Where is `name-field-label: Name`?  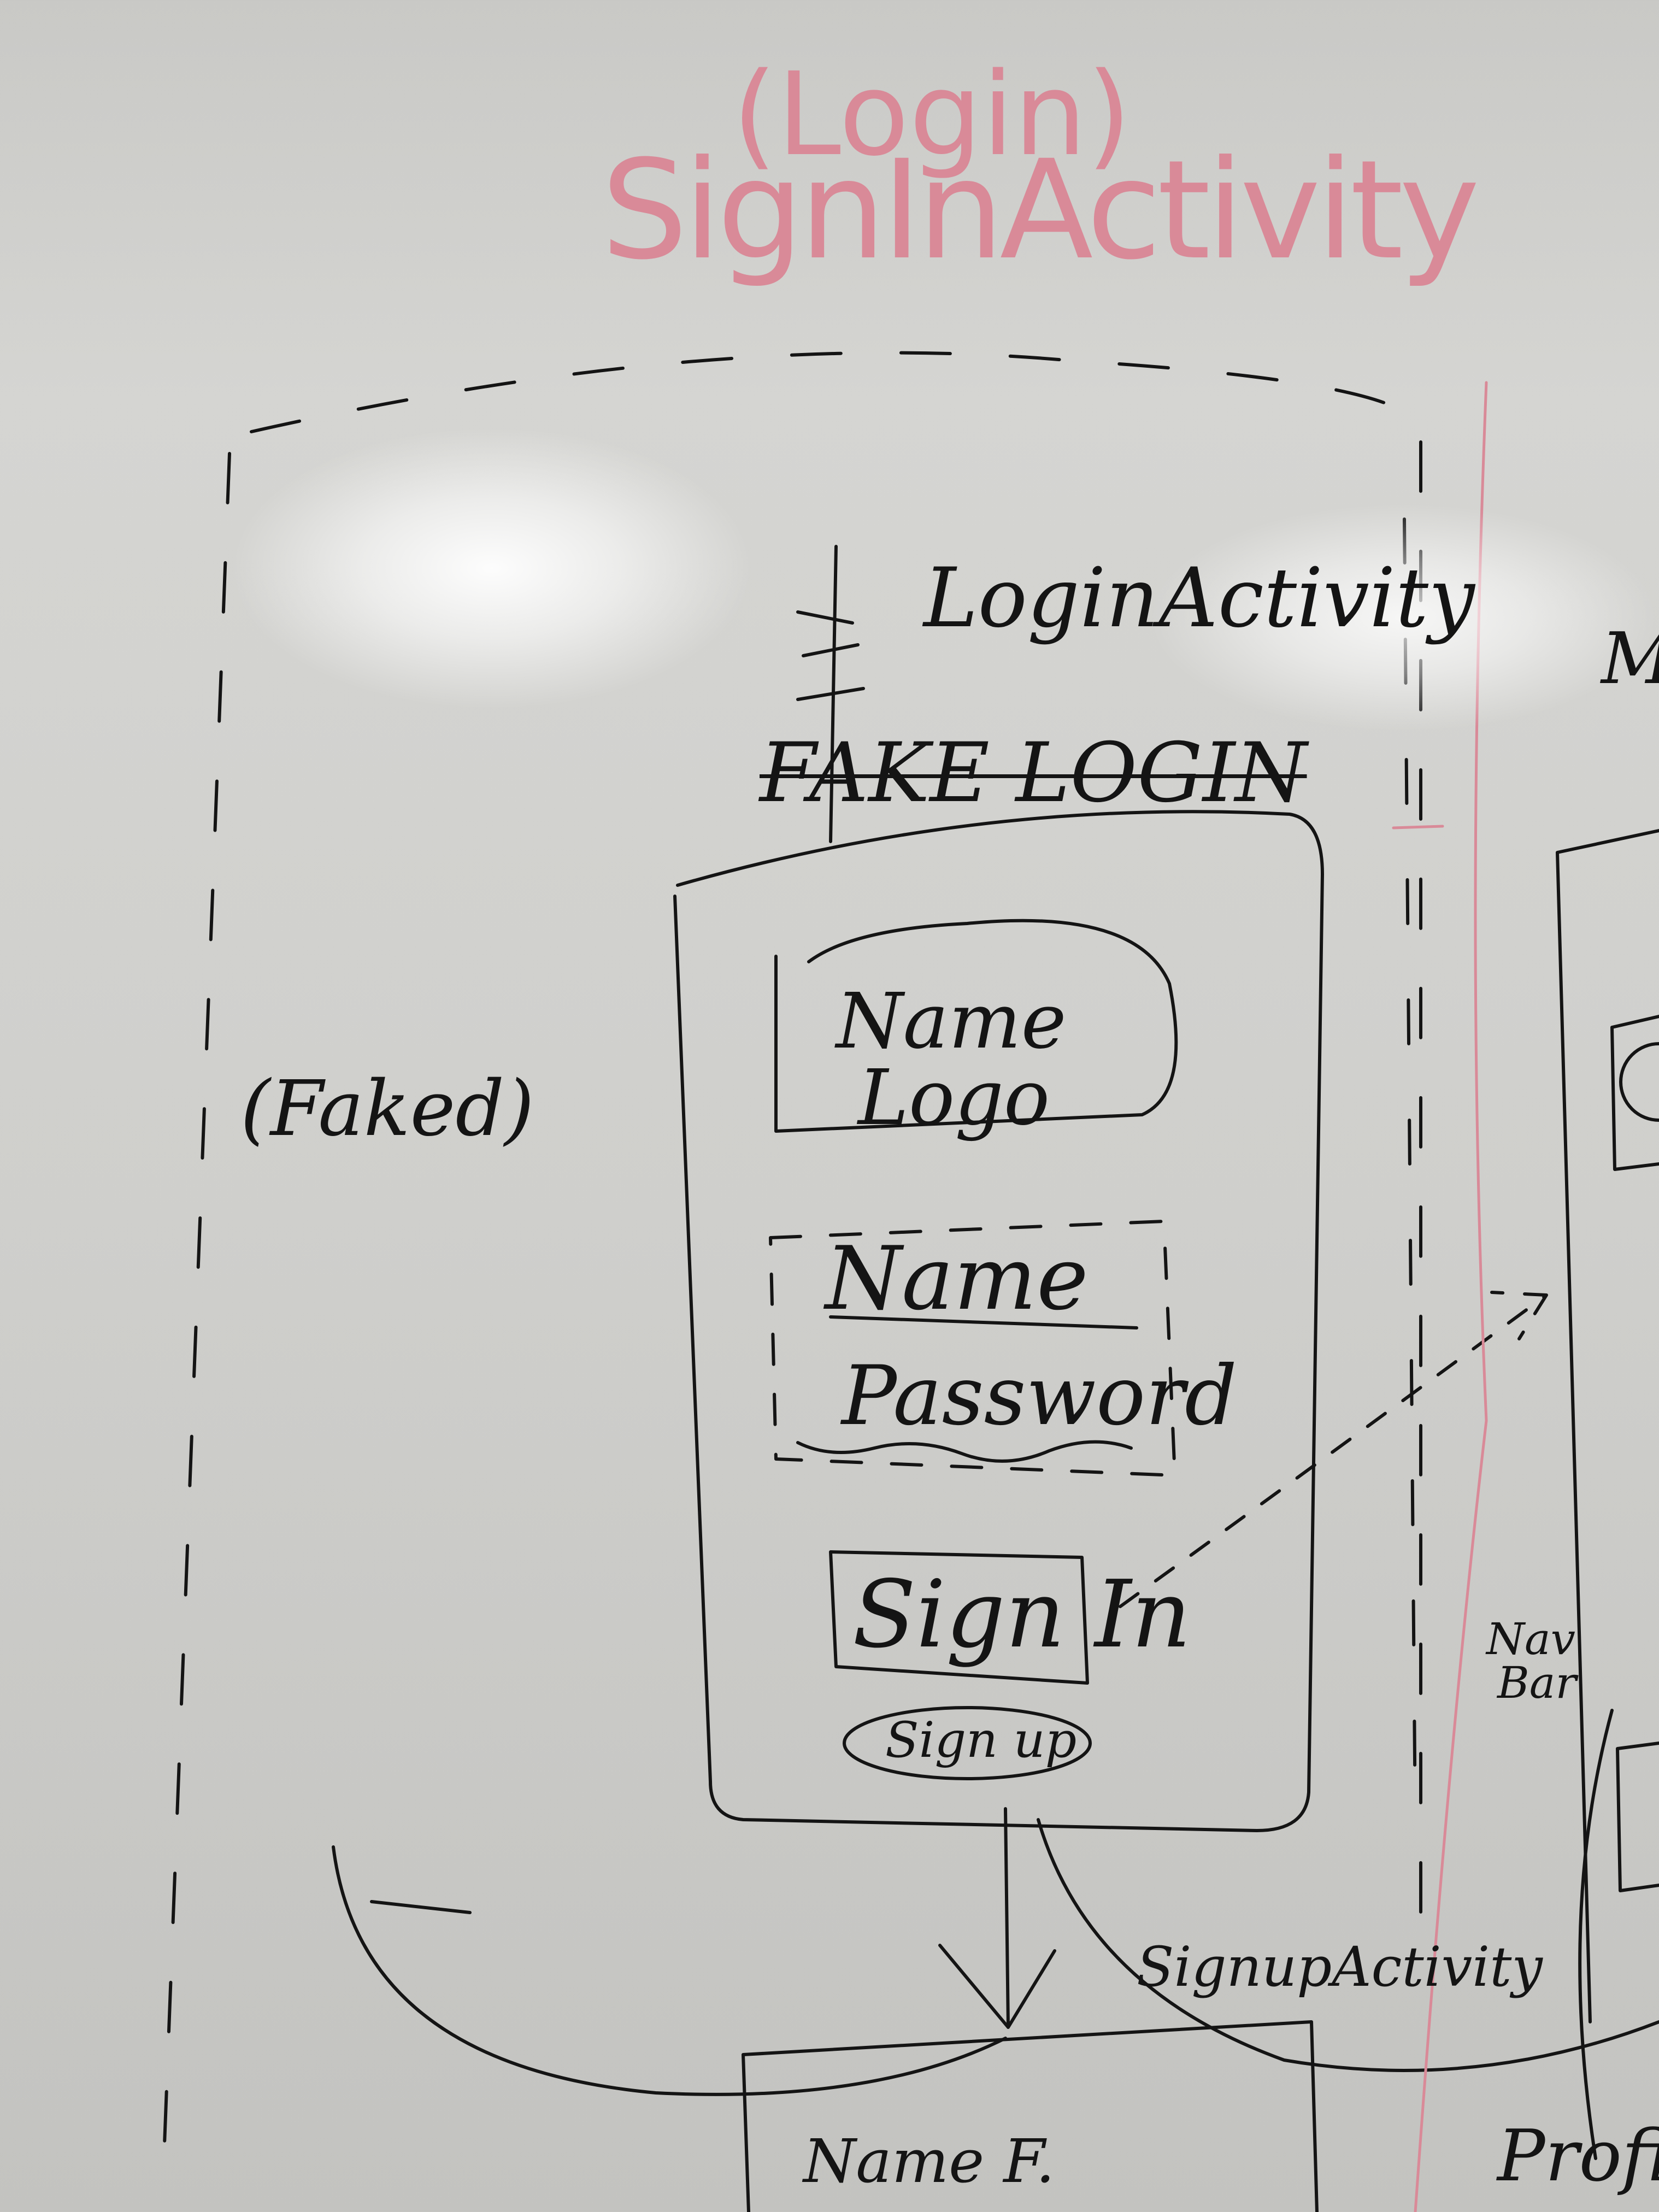 name-field-label: Name is located at coordinates (957, 1278).